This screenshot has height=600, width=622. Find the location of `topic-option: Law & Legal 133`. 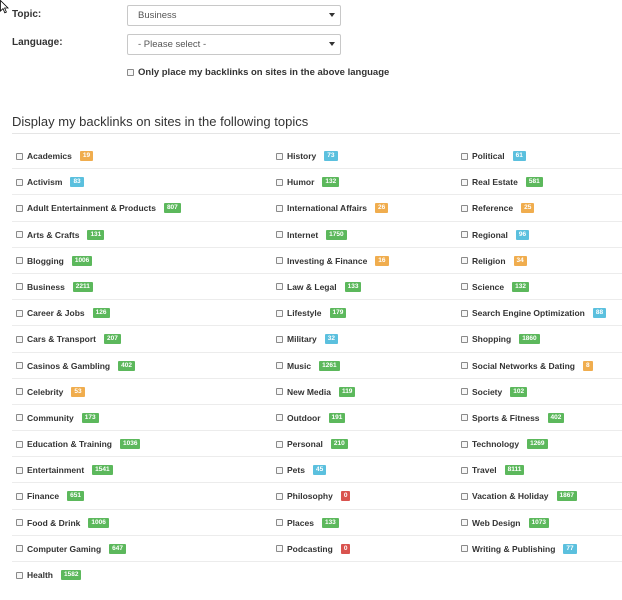

topic-option: Law & Legal 133 is located at coordinates (319, 287).